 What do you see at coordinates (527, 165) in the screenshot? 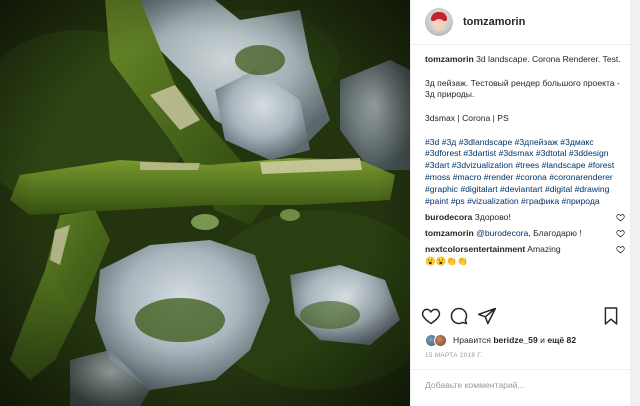
I see `hashtag-link: #trees` at bounding box center [527, 165].